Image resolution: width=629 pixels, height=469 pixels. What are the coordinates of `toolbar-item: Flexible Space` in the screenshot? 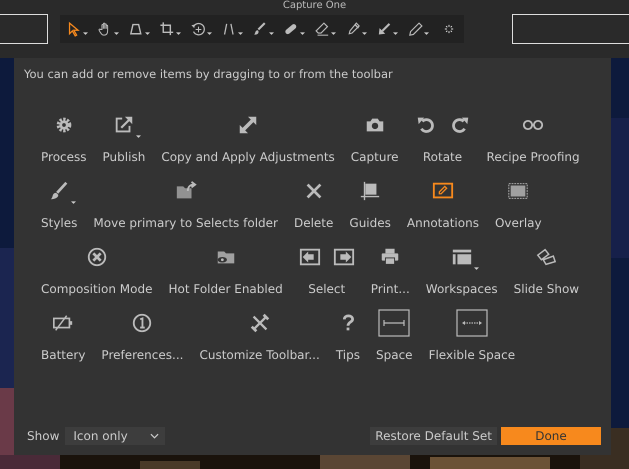 It's located at (472, 335).